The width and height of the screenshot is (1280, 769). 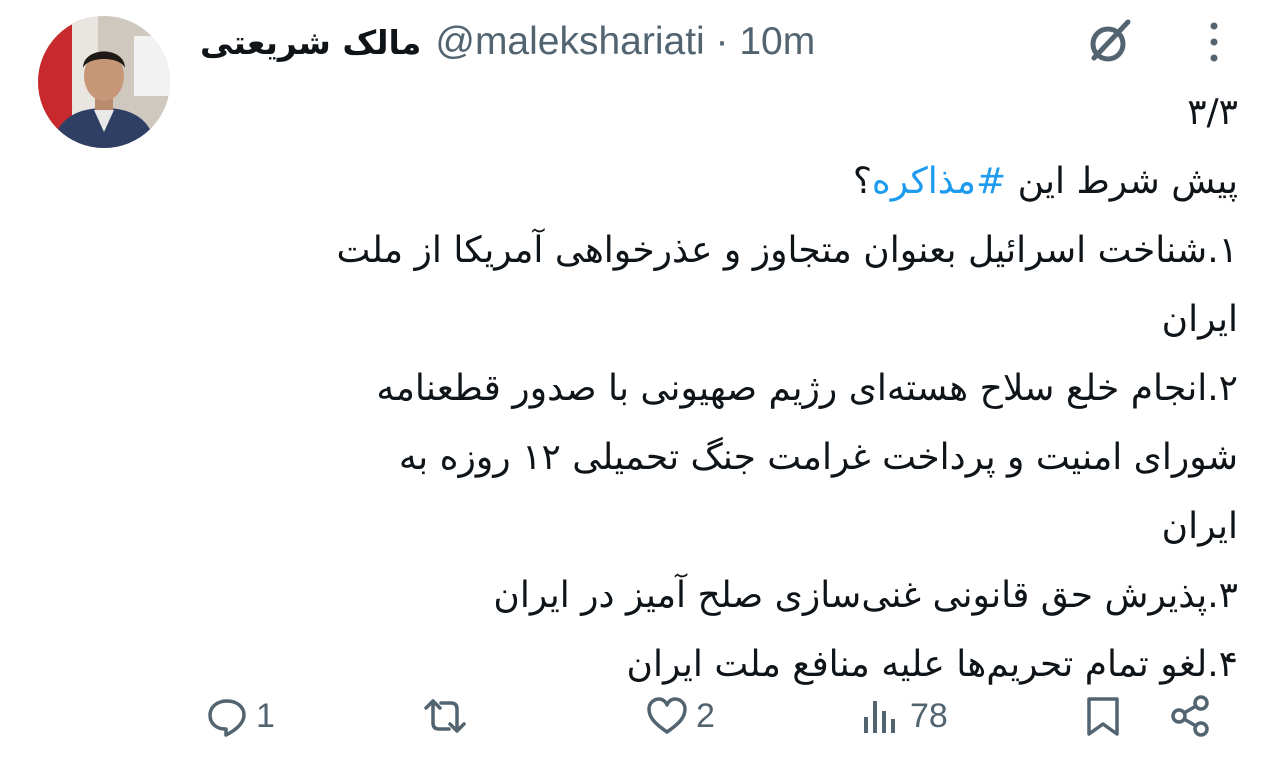 I want to click on grok-icon, so click(x=1110, y=42).